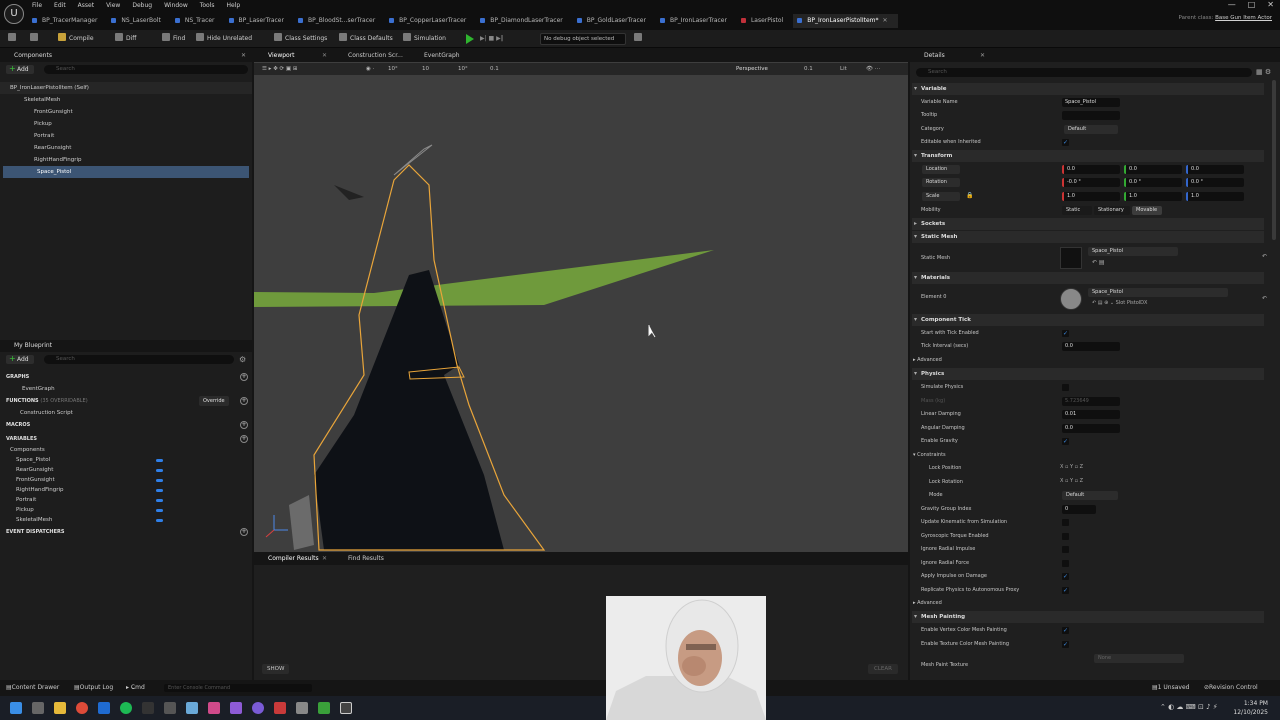 Image resolution: width=1280 pixels, height=720 pixels. What do you see at coordinates (244, 377) in the screenshot?
I see `add-graph-icon: +` at bounding box center [244, 377].